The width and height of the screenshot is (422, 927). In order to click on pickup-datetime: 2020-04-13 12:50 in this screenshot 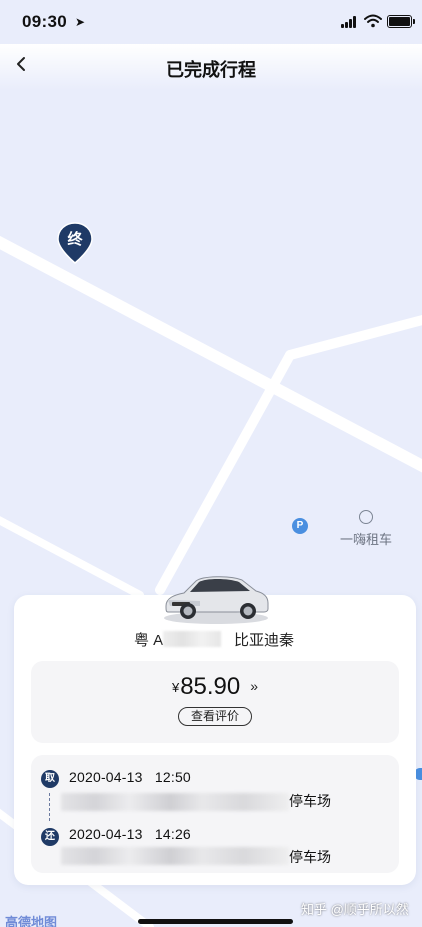, I will do `click(130, 777)`.